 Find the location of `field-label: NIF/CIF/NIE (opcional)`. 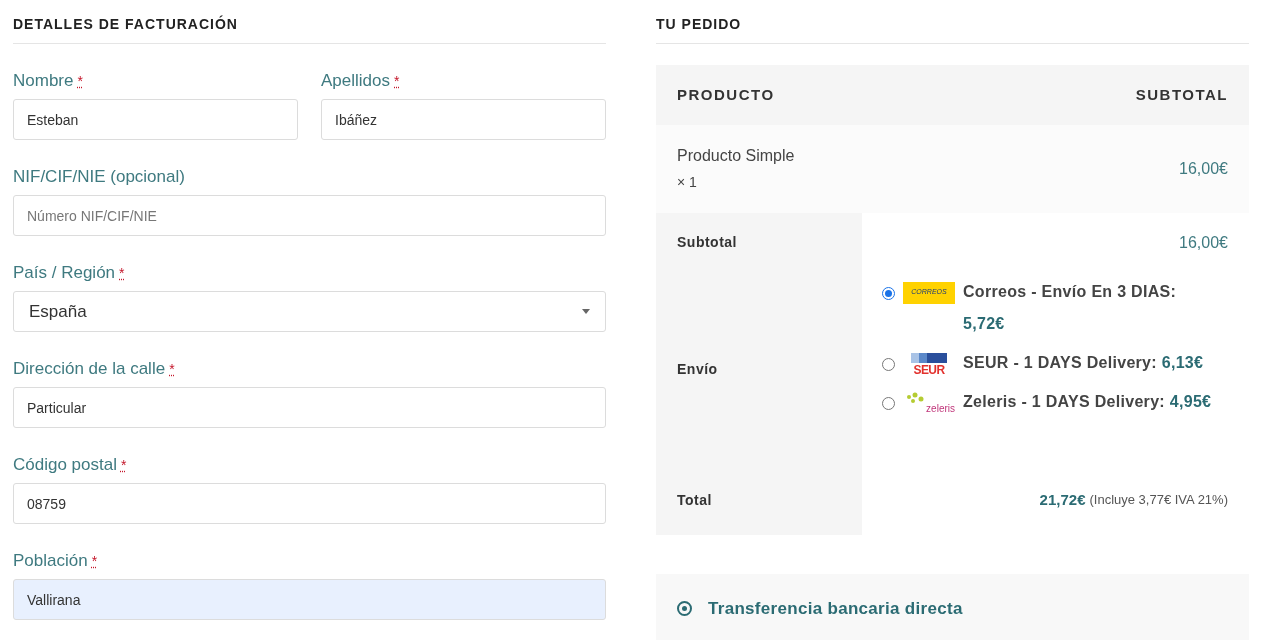

field-label: NIF/CIF/NIE (opcional) is located at coordinates (99, 177).